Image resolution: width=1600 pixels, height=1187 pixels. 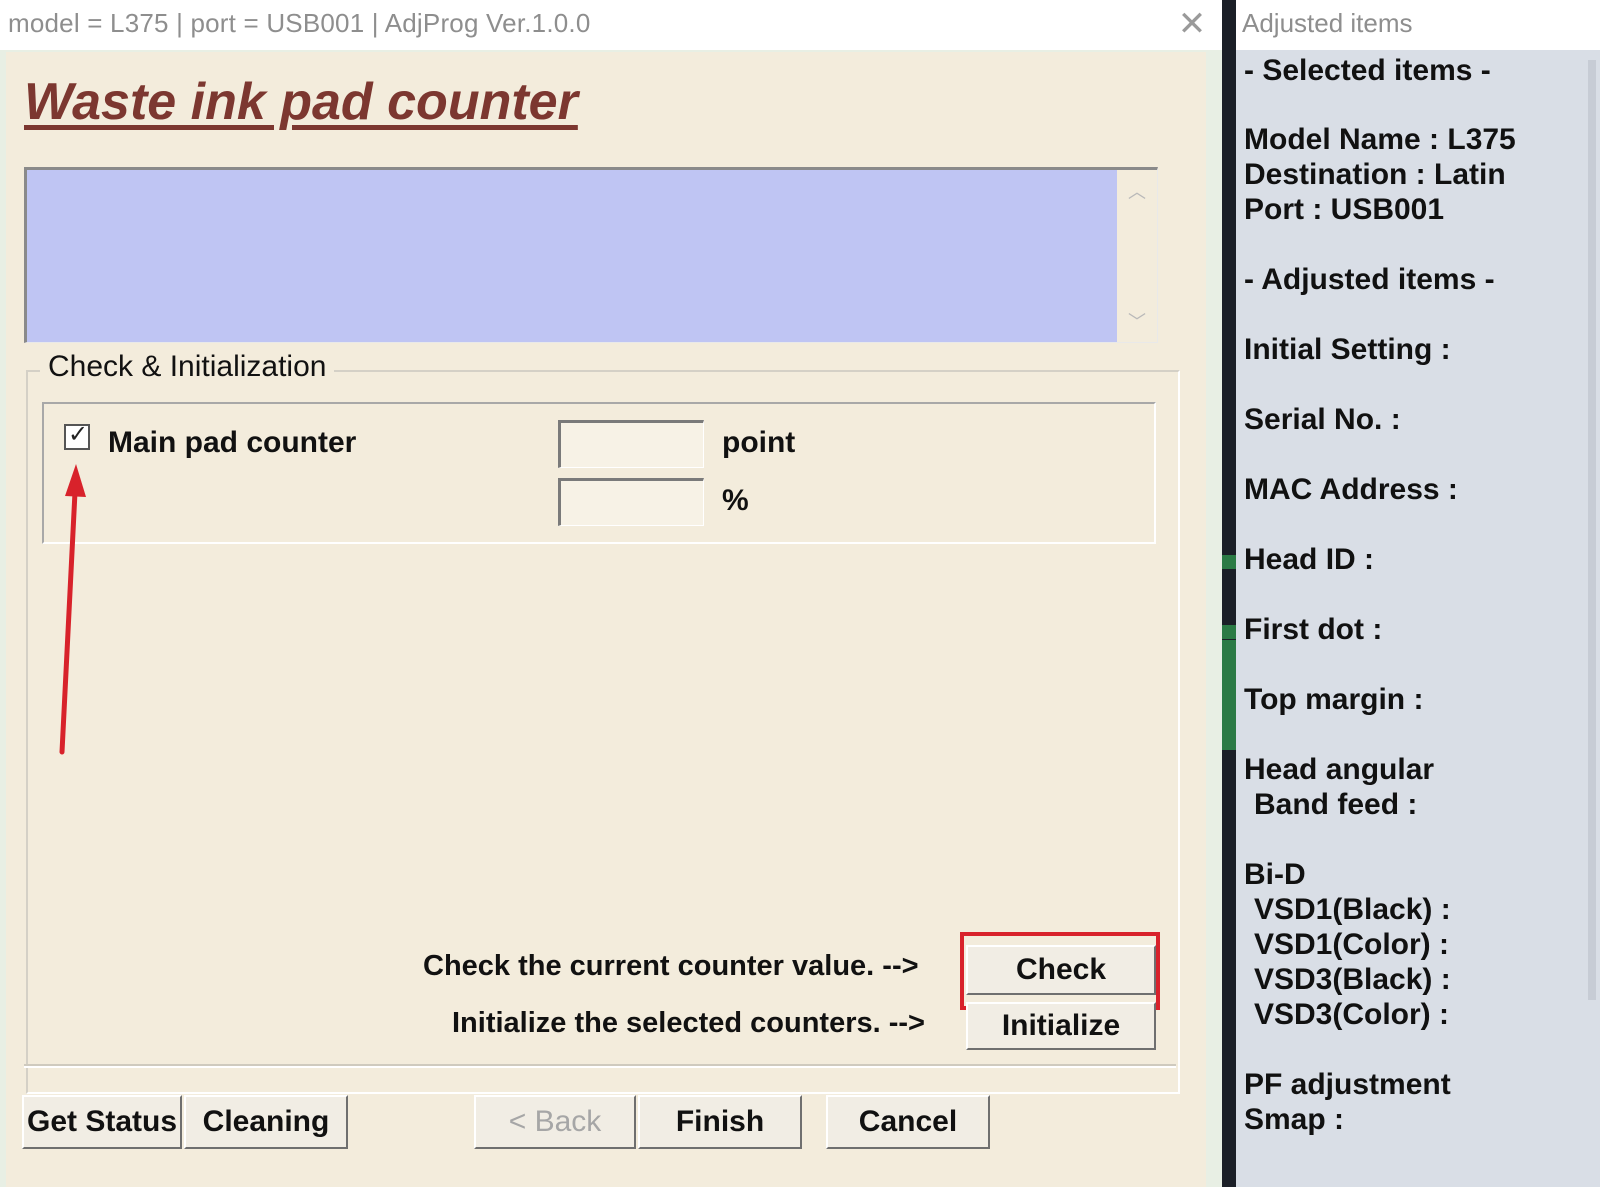 I want to click on vsd3-black-label: VSD3(Black) :, so click(x=1352, y=979).